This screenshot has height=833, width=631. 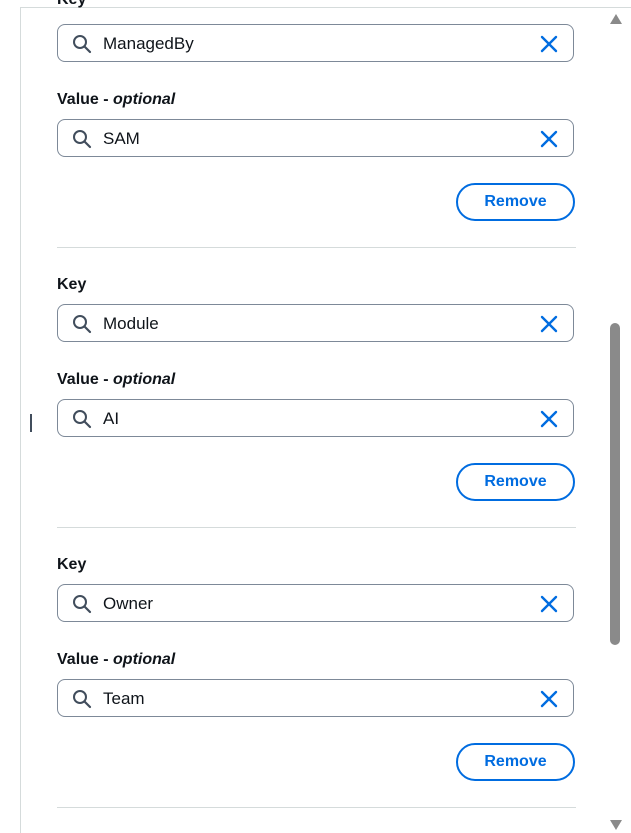 I want to click on key-input: ManagedBy, so click(x=315, y=43).